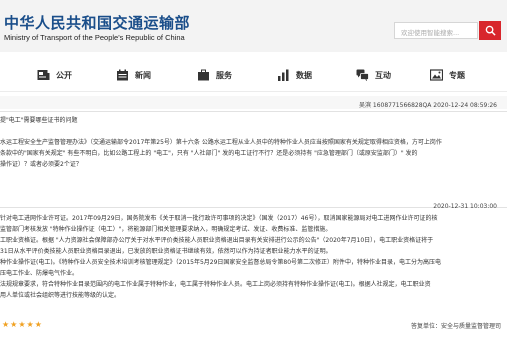  I want to click on question-line, so click(252, 131).